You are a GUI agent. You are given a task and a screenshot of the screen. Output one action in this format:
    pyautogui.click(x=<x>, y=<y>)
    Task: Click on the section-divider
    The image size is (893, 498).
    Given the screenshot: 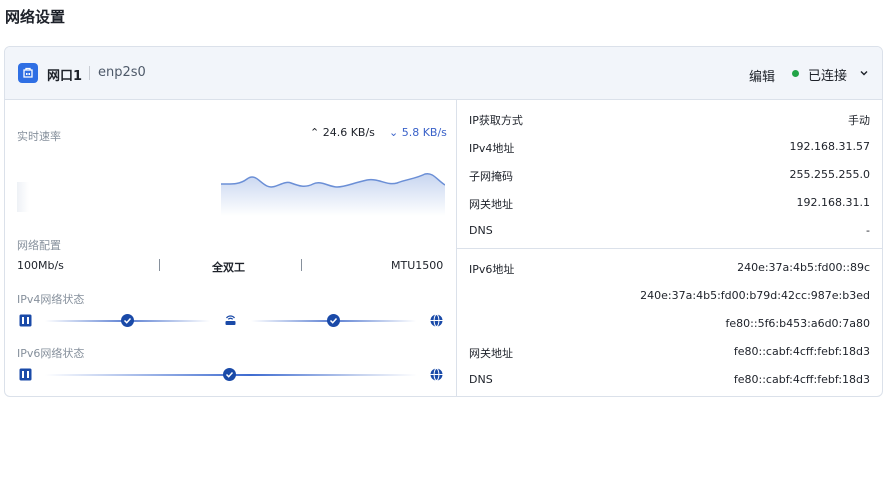 What is the action you would take?
    pyautogui.click(x=669, y=248)
    